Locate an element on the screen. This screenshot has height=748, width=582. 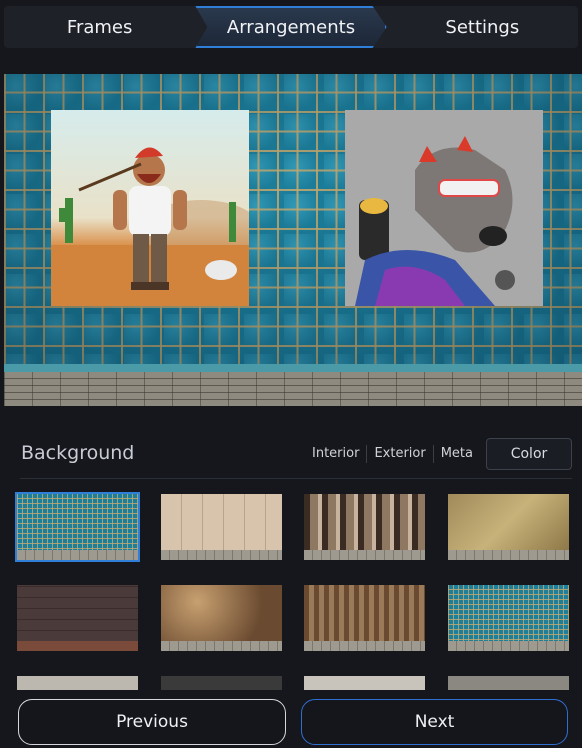
filter-interior: Interior is located at coordinates (336, 454).